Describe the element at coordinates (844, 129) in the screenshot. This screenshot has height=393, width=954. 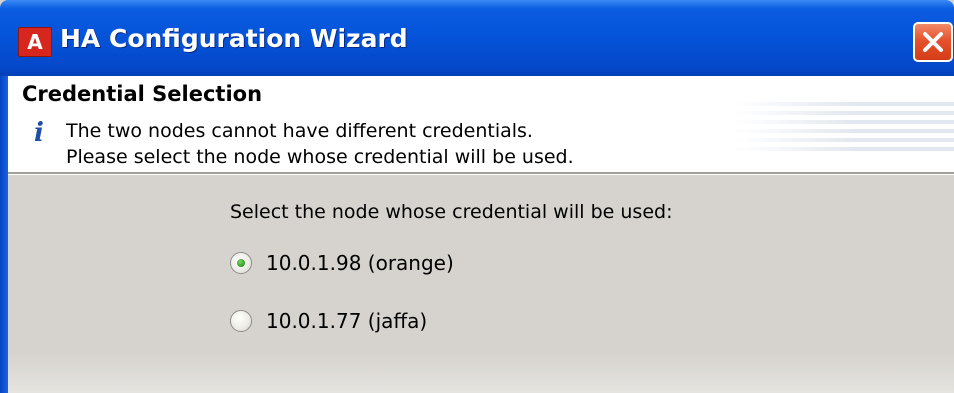
I see `header-decoration` at that location.